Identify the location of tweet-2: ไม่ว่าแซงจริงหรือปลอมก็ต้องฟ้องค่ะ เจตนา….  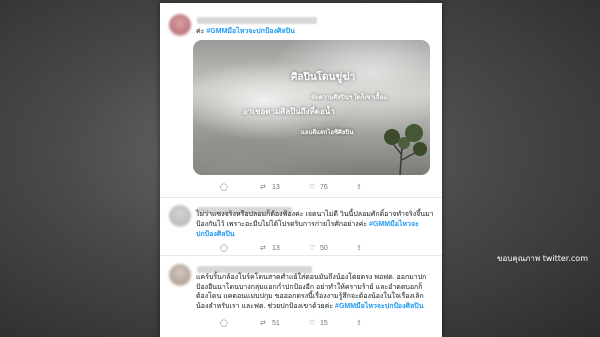
(301, 227).